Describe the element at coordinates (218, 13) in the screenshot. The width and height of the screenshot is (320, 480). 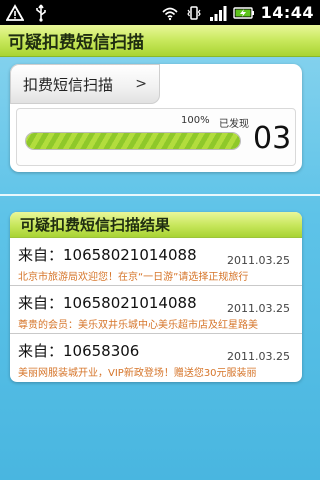
I see `signal-icon` at that location.